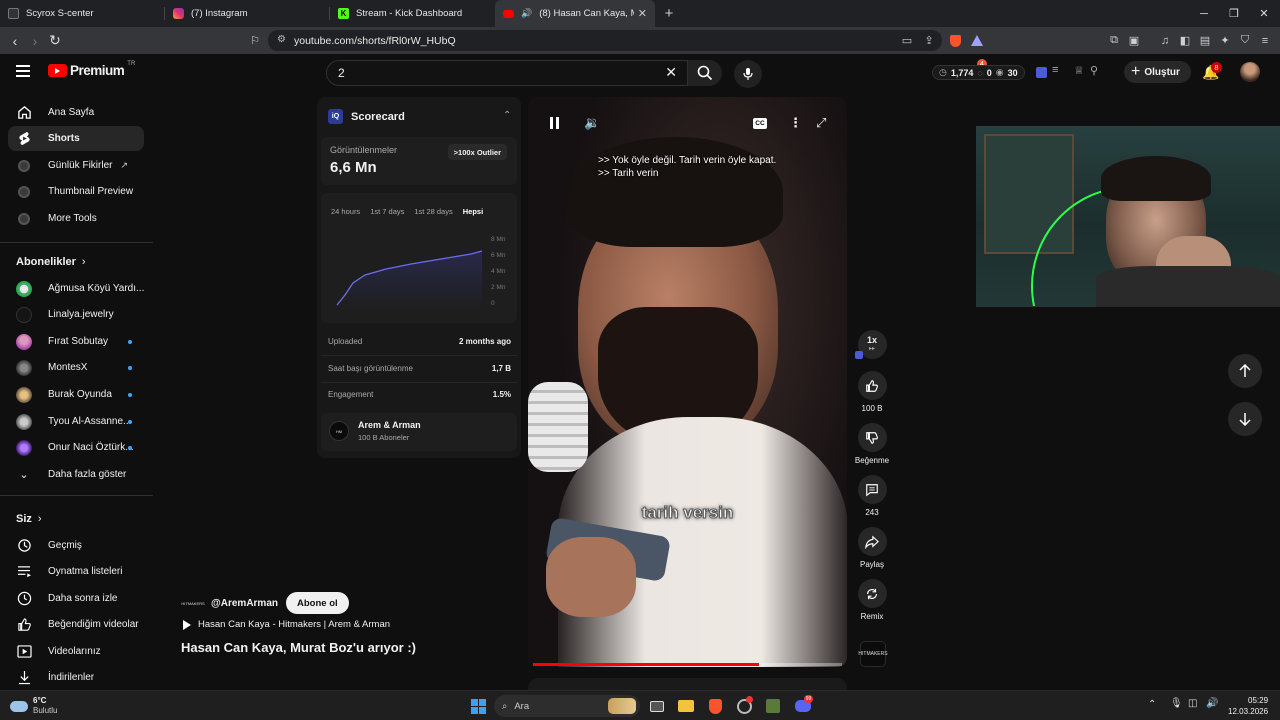  What do you see at coordinates (23, 71) in the screenshot?
I see `hamburger-menu-icon` at bounding box center [23, 71].